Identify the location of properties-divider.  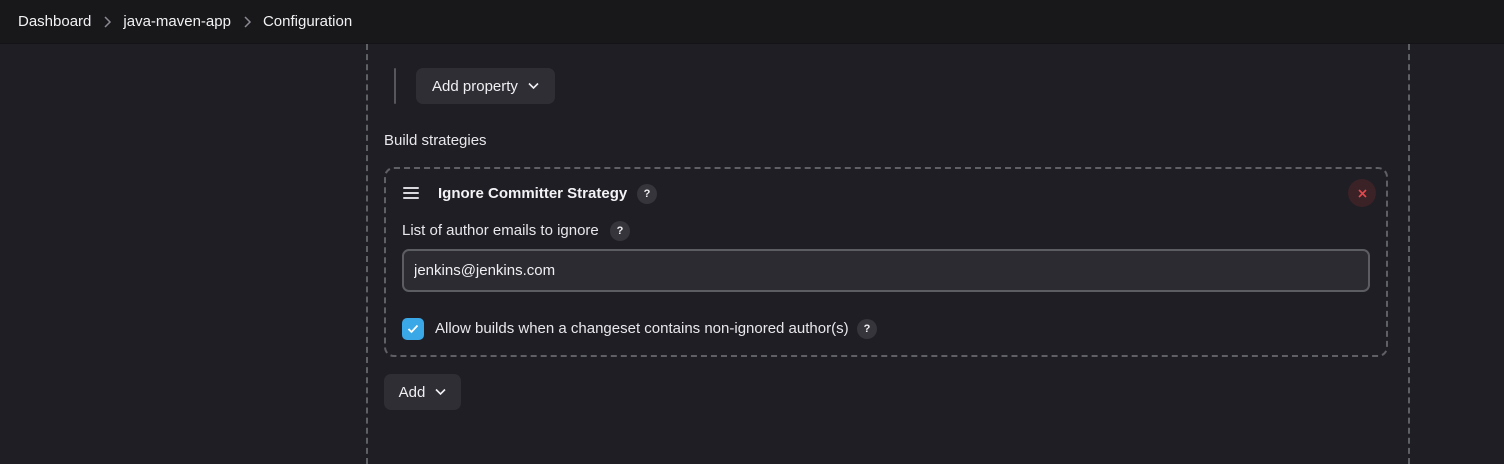
(395, 86).